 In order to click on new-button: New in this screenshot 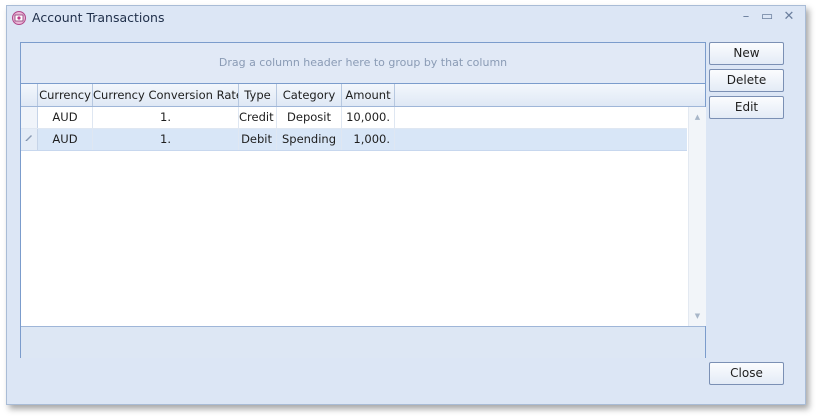, I will do `click(746, 53)`.